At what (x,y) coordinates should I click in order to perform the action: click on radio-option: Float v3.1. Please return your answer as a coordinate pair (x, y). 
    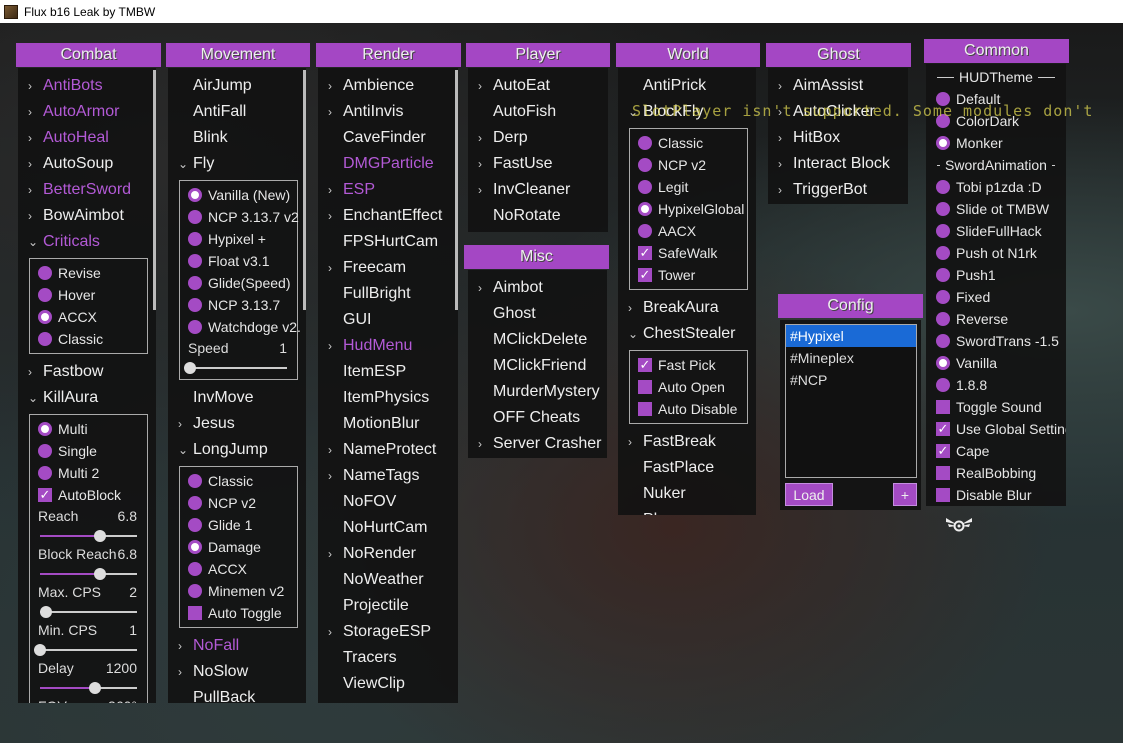
    Looking at the image, I should click on (242, 261).